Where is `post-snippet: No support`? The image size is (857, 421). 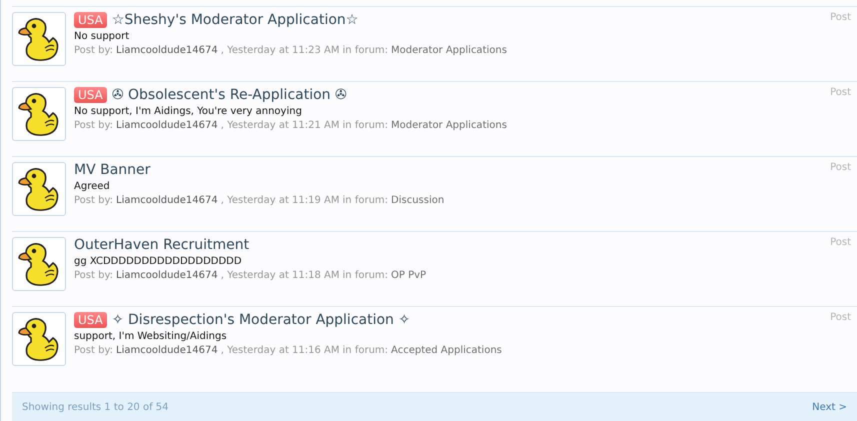
post-snippet: No support is located at coordinates (102, 36).